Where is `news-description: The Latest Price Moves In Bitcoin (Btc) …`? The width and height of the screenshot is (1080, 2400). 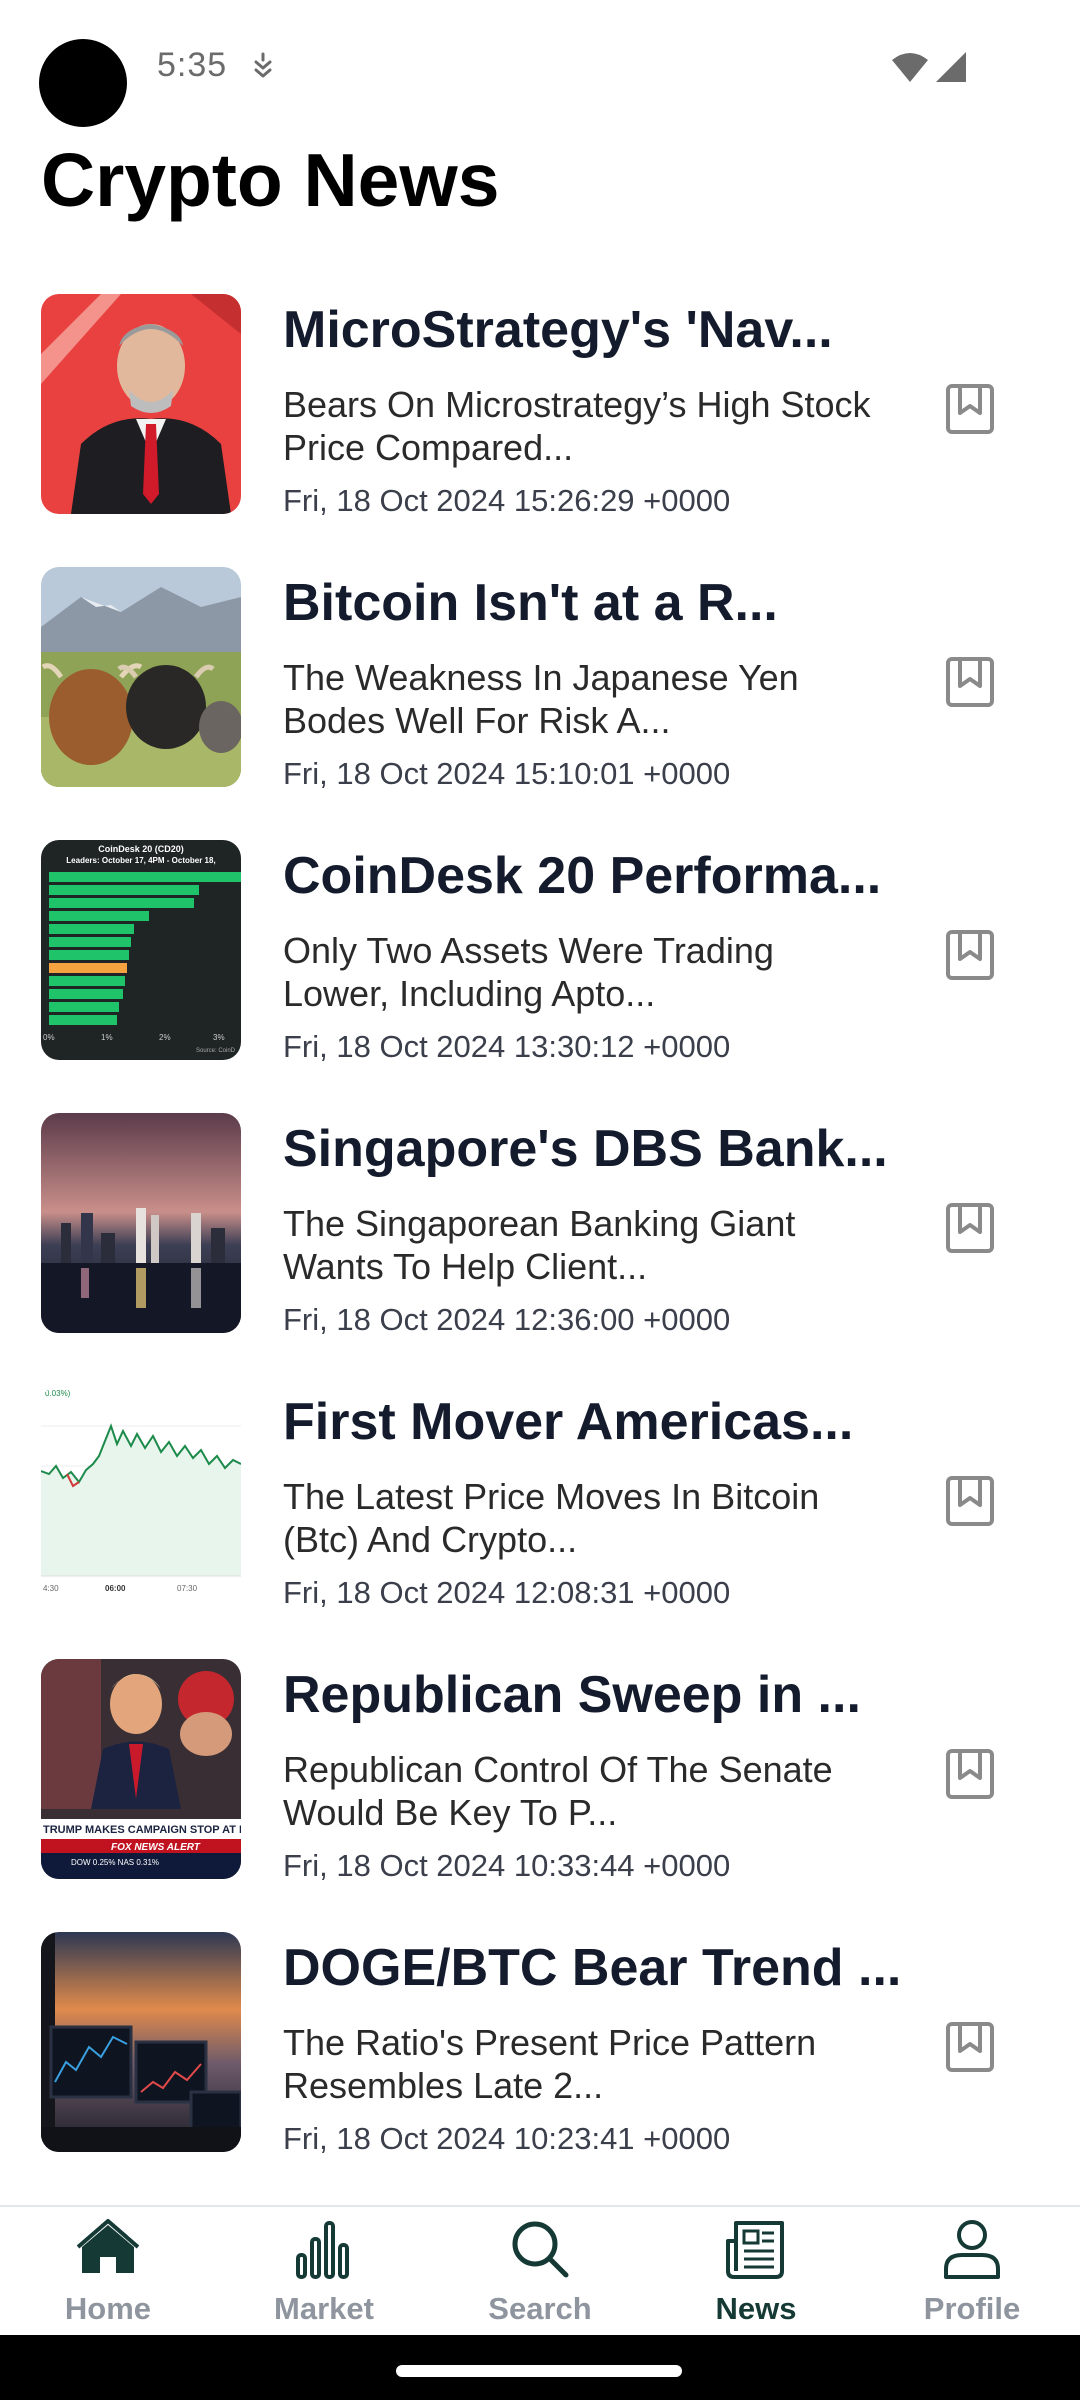 news-description: The Latest Price Moves In Bitcoin (Btc) … is located at coordinates (551, 1518).